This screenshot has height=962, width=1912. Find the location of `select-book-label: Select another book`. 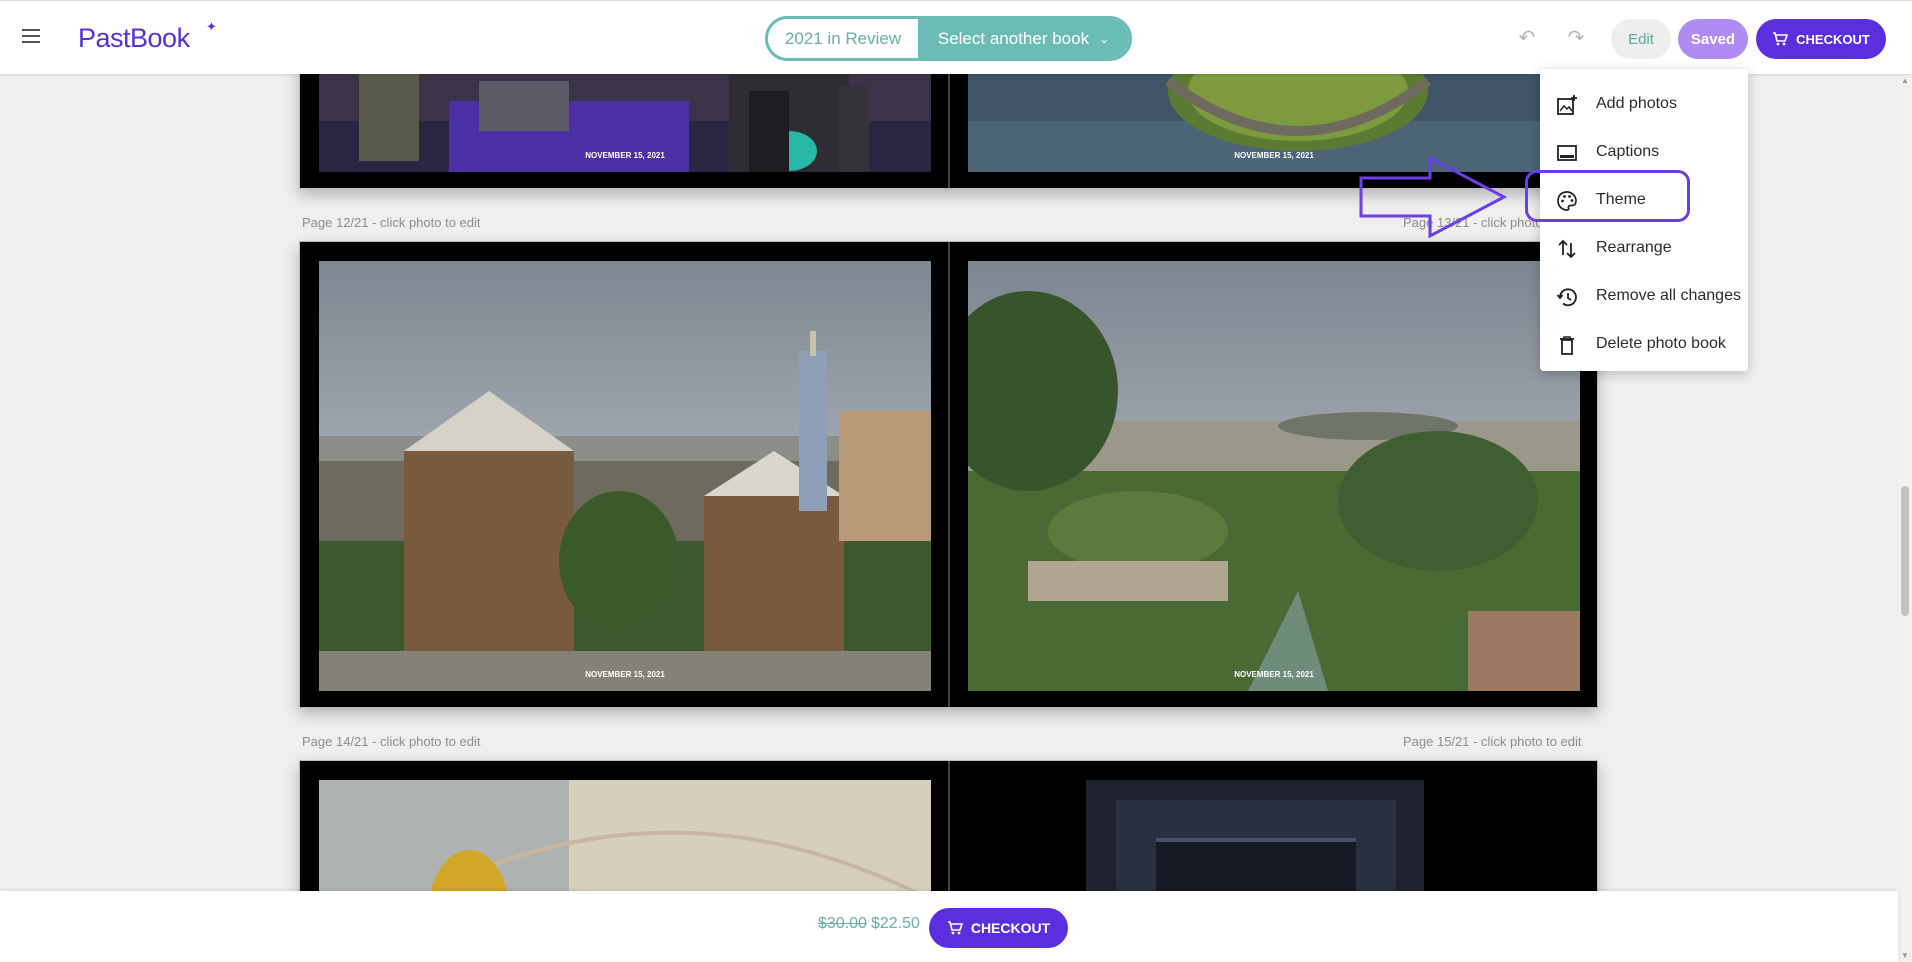

select-book-label: Select another book is located at coordinates (1013, 38).